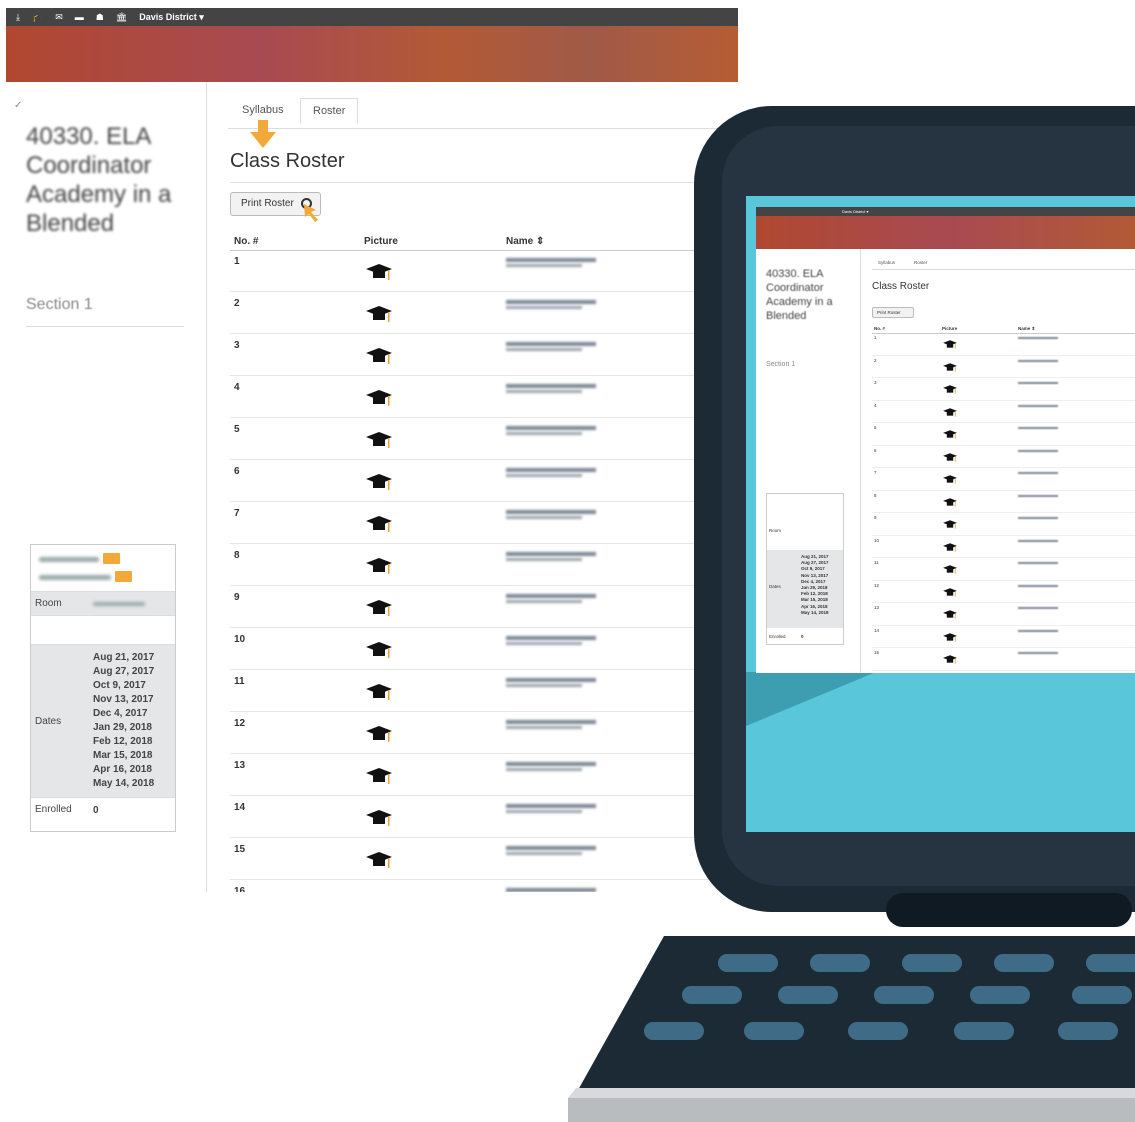  I want to click on row-number: 8, so click(237, 555).